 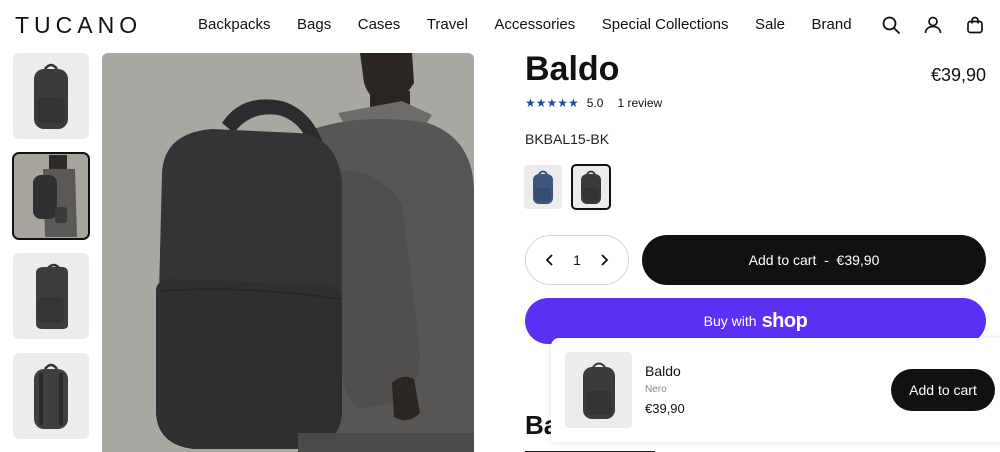 I want to click on backpack-front-image, so click(x=51, y=96).